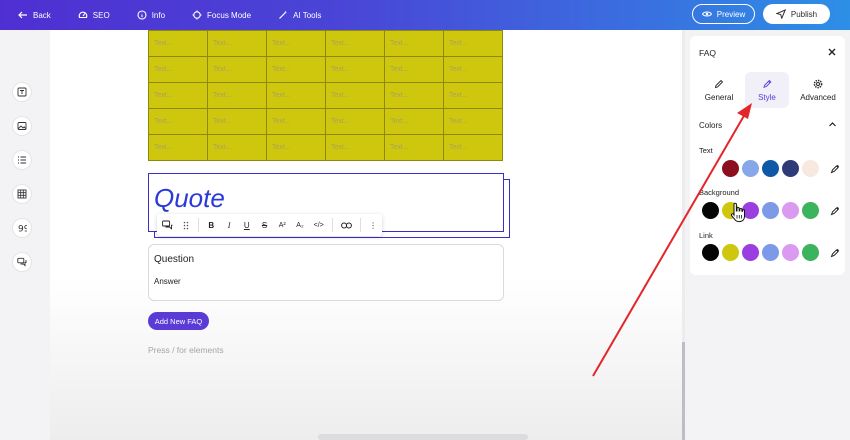 The width and height of the screenshot is (850, 440). Describe the element at coordinates (723, 14) in the screenshot. I see `preview-button: Preview` at that location.